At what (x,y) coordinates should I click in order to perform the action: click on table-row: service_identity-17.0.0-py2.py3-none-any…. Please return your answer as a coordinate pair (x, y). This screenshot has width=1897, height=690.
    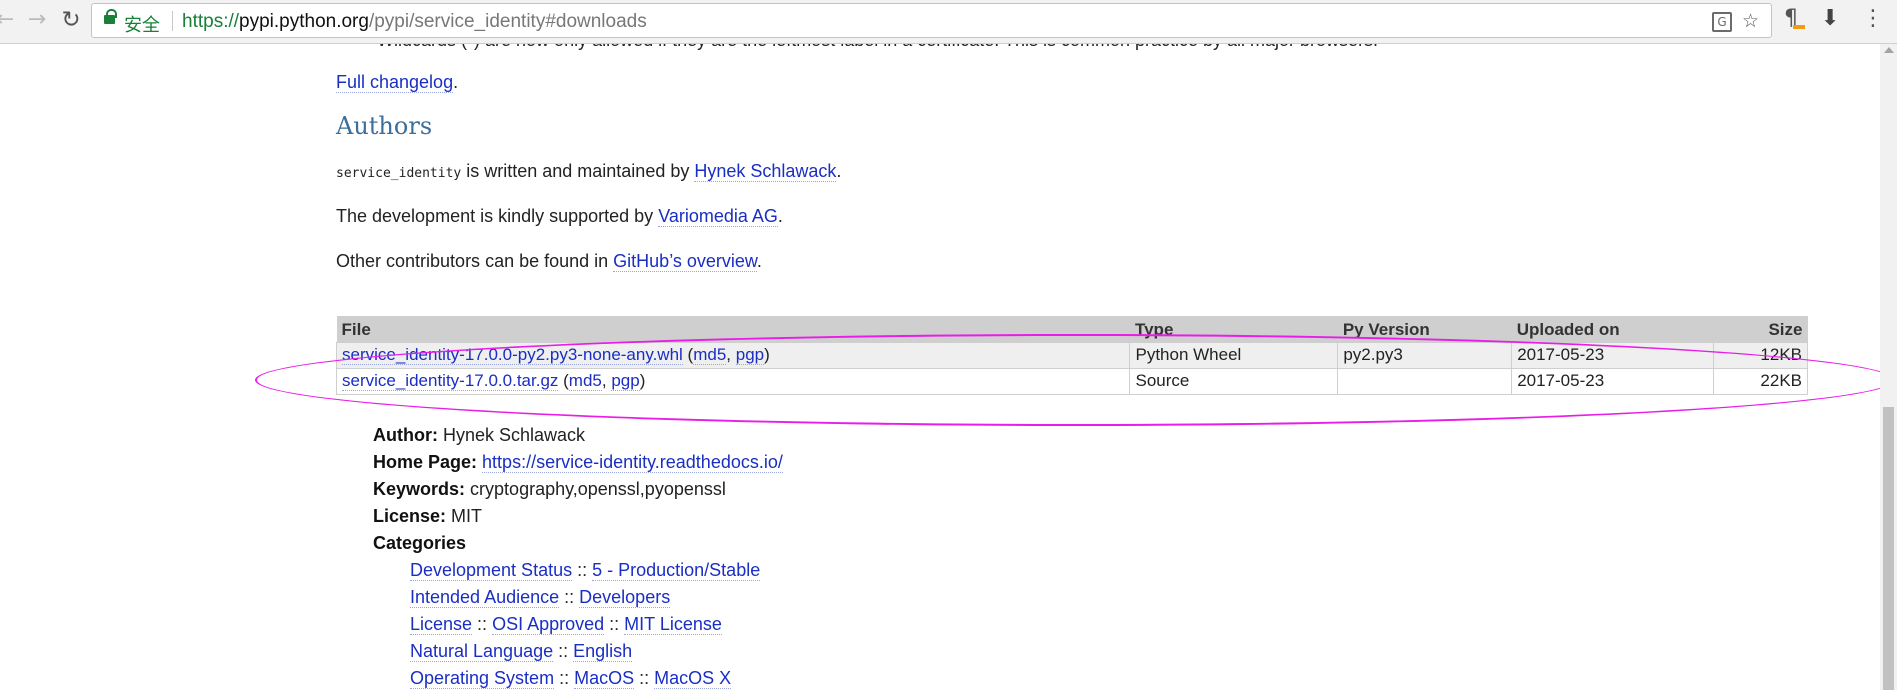
    Looking at the image, I should click on (1071, 355).